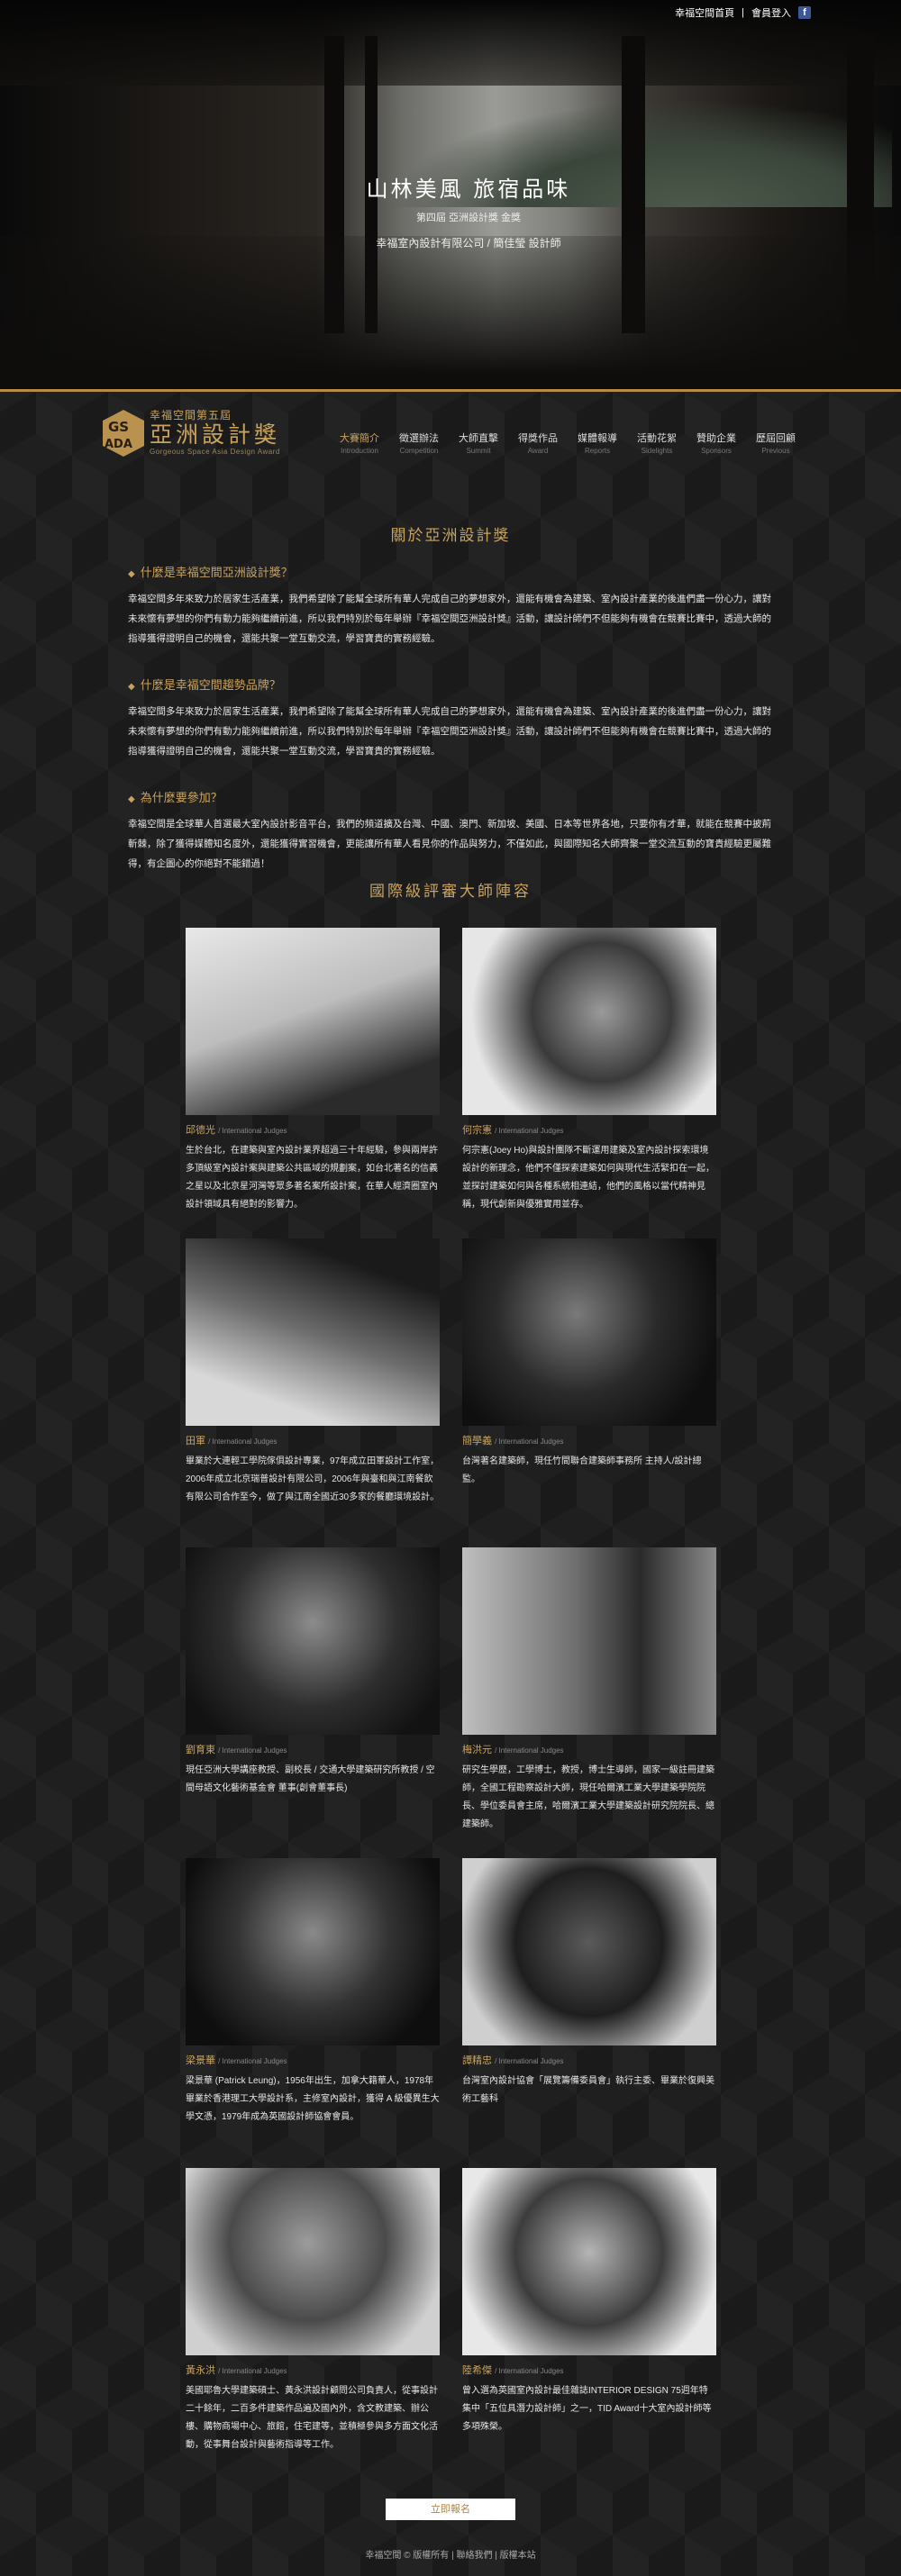 Image resolution: width=901 pixels, height=2576 pixels. Describe the element at coordinates (313, 1129) in the screenshot. I see `judge-caption: 邱德光 / International Judges` at that location.